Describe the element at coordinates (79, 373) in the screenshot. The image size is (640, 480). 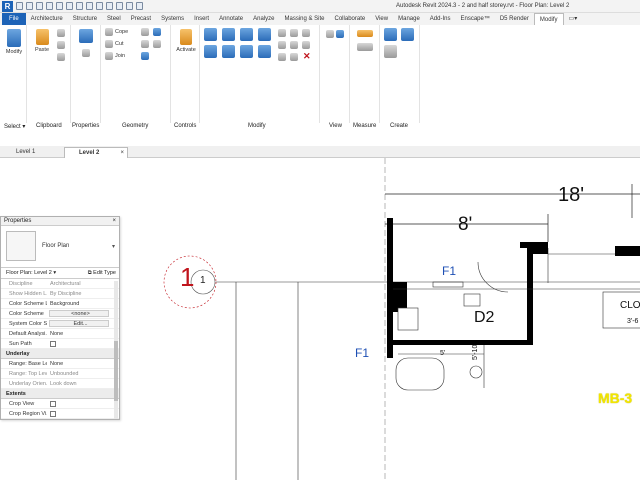
I see `property-value: Unbounded` at that location.